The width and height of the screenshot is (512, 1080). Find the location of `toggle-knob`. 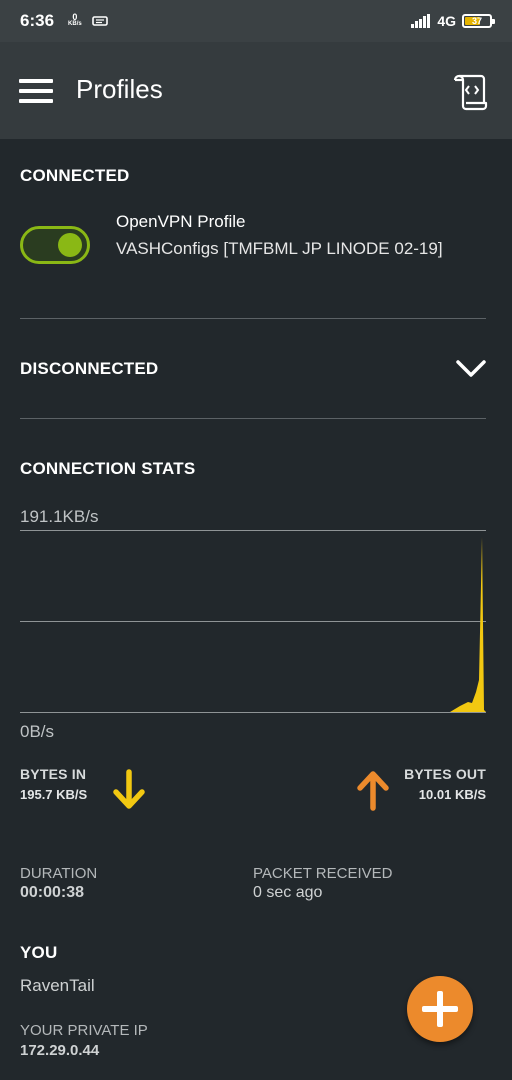

toggle-knob is located at coordinates (70, 245).